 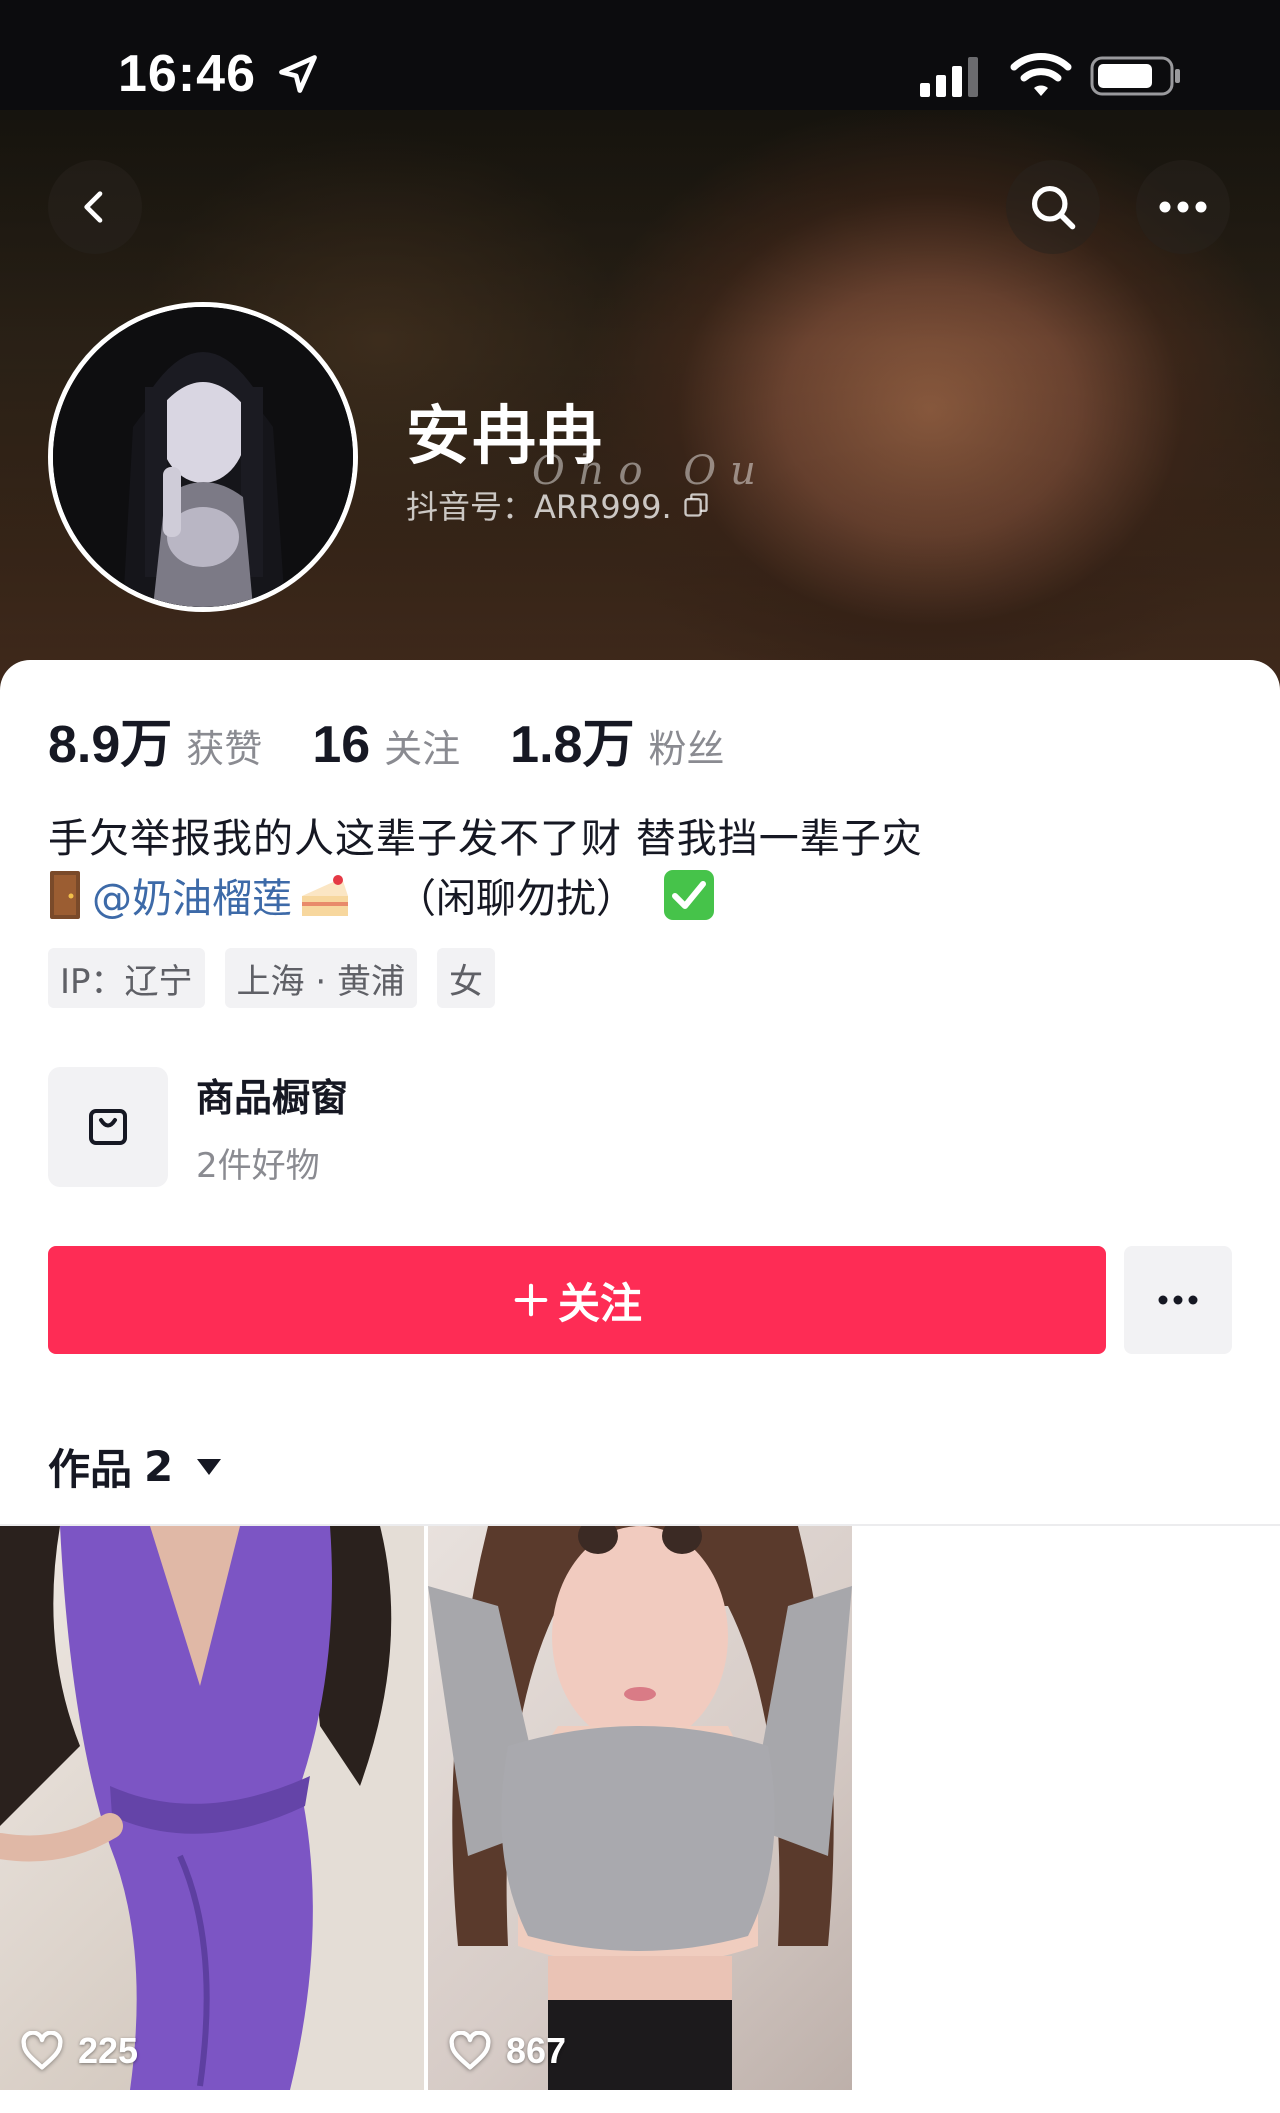 What do you see at coordinates (640, 1127) in the screenshot?
I see `shop-window-entry: 商品橱窗 2件好物` at bounding box center [640, 1127].